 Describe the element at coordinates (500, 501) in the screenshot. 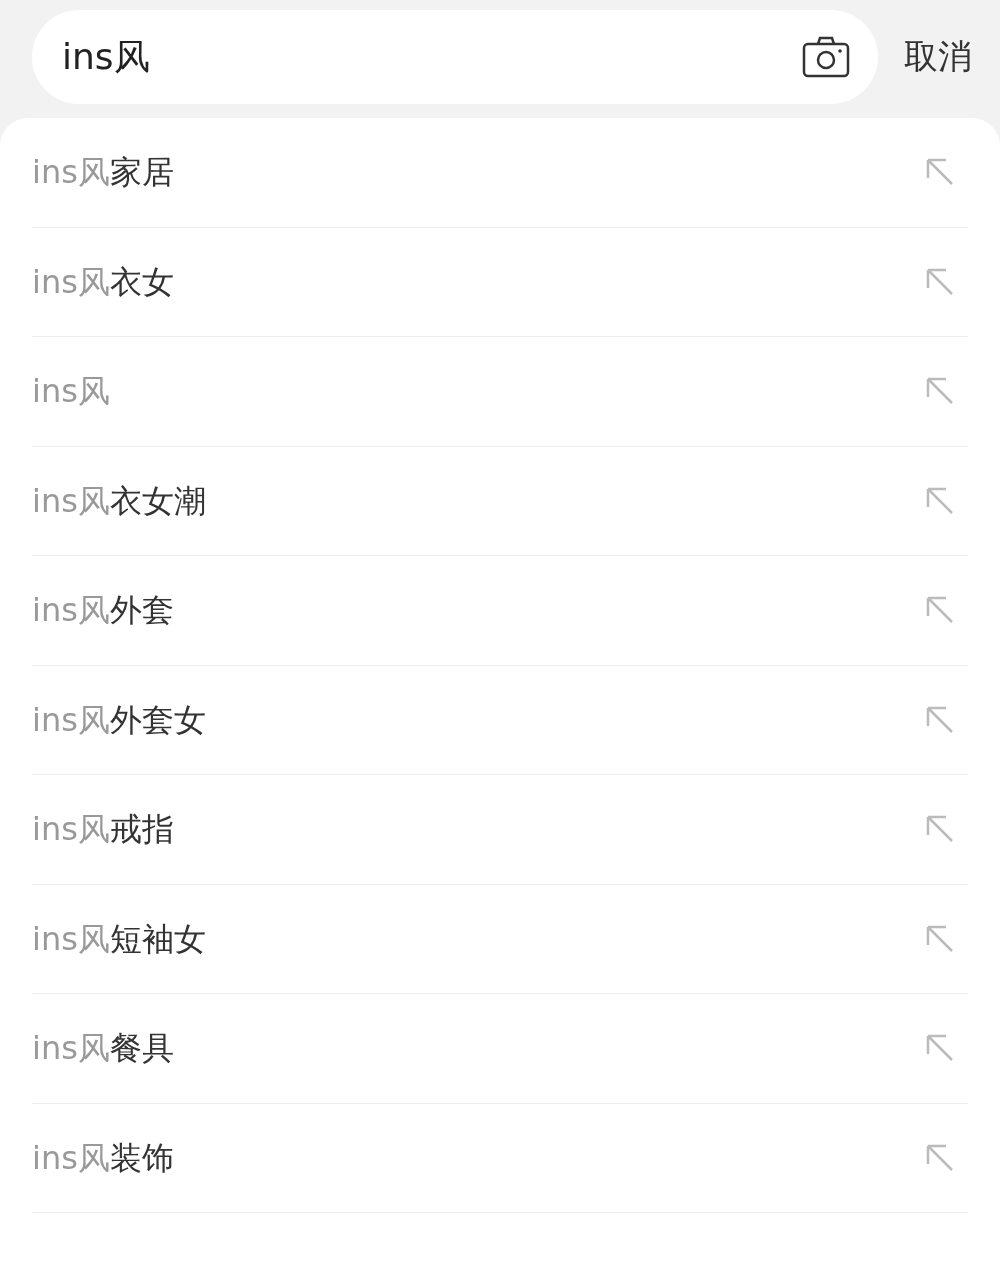

I see `suggestion-item: ins风衣女潮` at that location.